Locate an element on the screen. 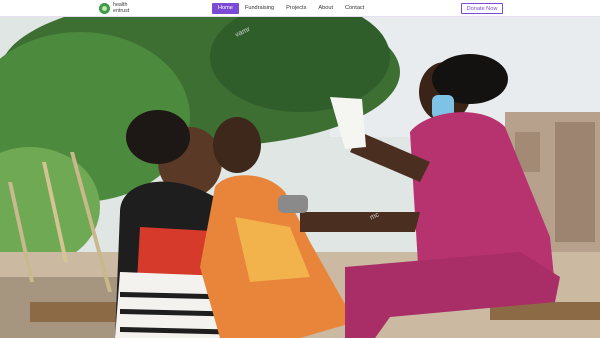 Image resolution: width=600 pixels, height=338 pixels. nav-fundraising: Fundraising is located at coordinates (259, 8).